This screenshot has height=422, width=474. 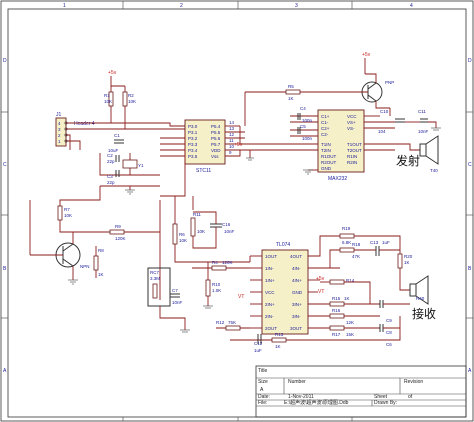 I want to click on col-label-1: 1, so click(x=64, y=6).